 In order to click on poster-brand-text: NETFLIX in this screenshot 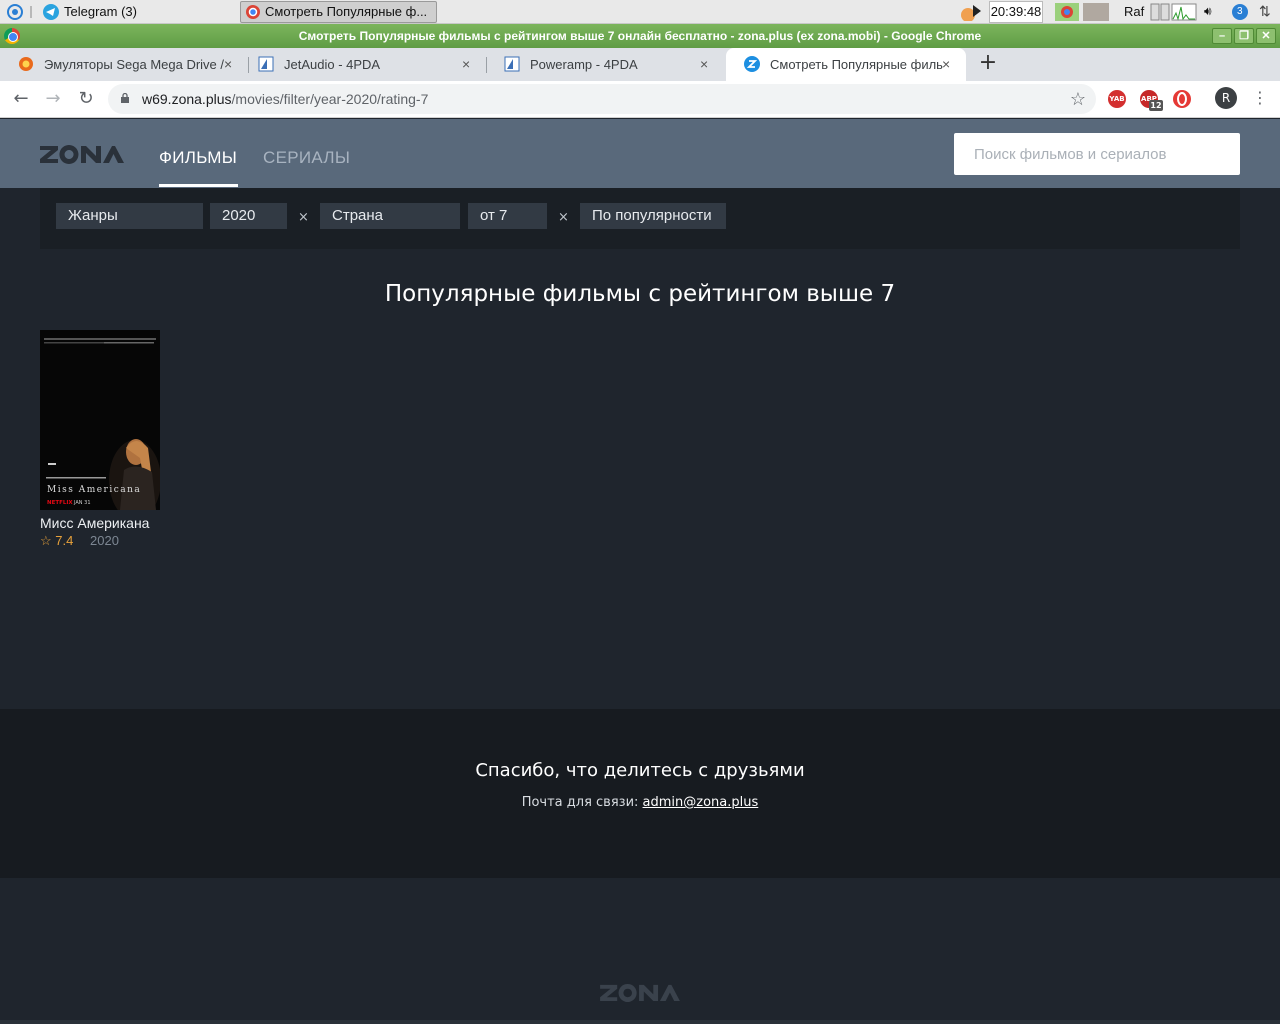, I will do `click(60, 503)`.